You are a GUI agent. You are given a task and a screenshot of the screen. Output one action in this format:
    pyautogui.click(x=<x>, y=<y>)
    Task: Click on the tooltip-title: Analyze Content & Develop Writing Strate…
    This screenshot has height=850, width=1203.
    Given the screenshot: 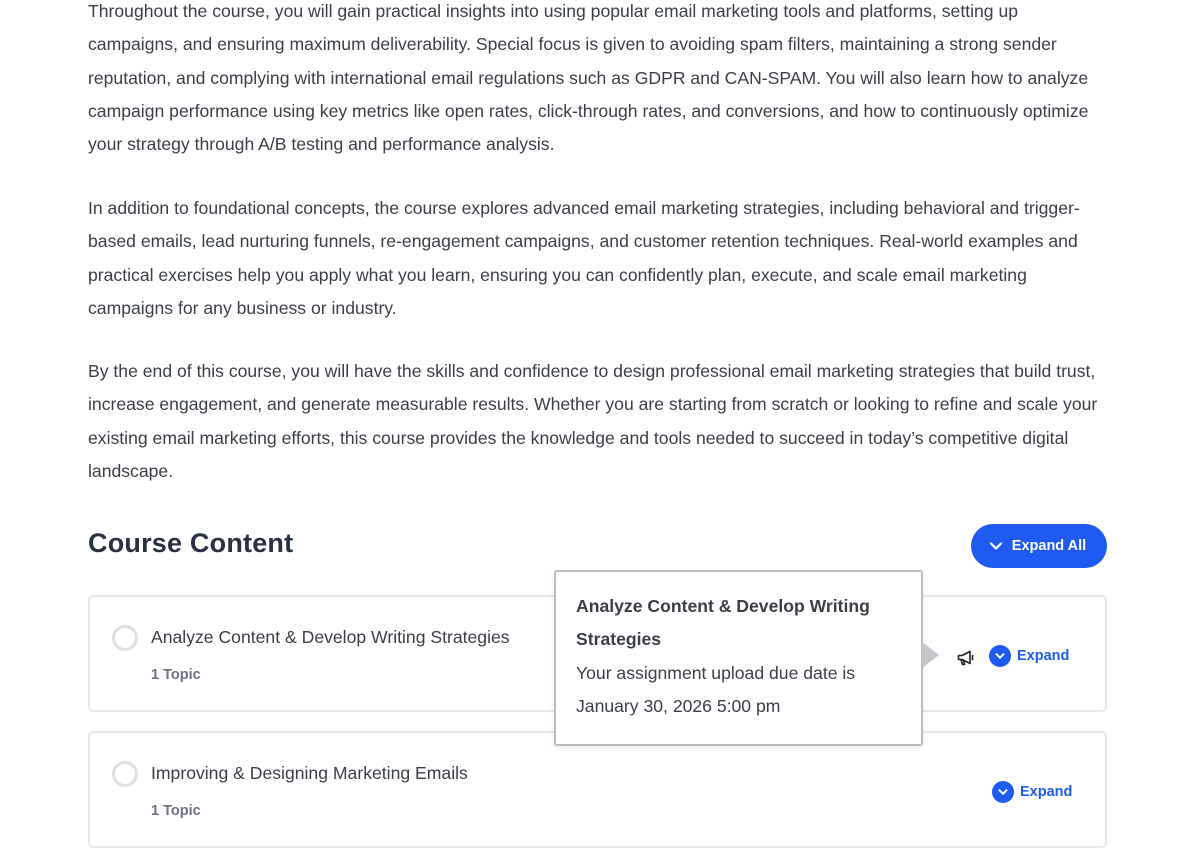 What is the action you would take?
    pyautogui.click(x=723, y=623)
    